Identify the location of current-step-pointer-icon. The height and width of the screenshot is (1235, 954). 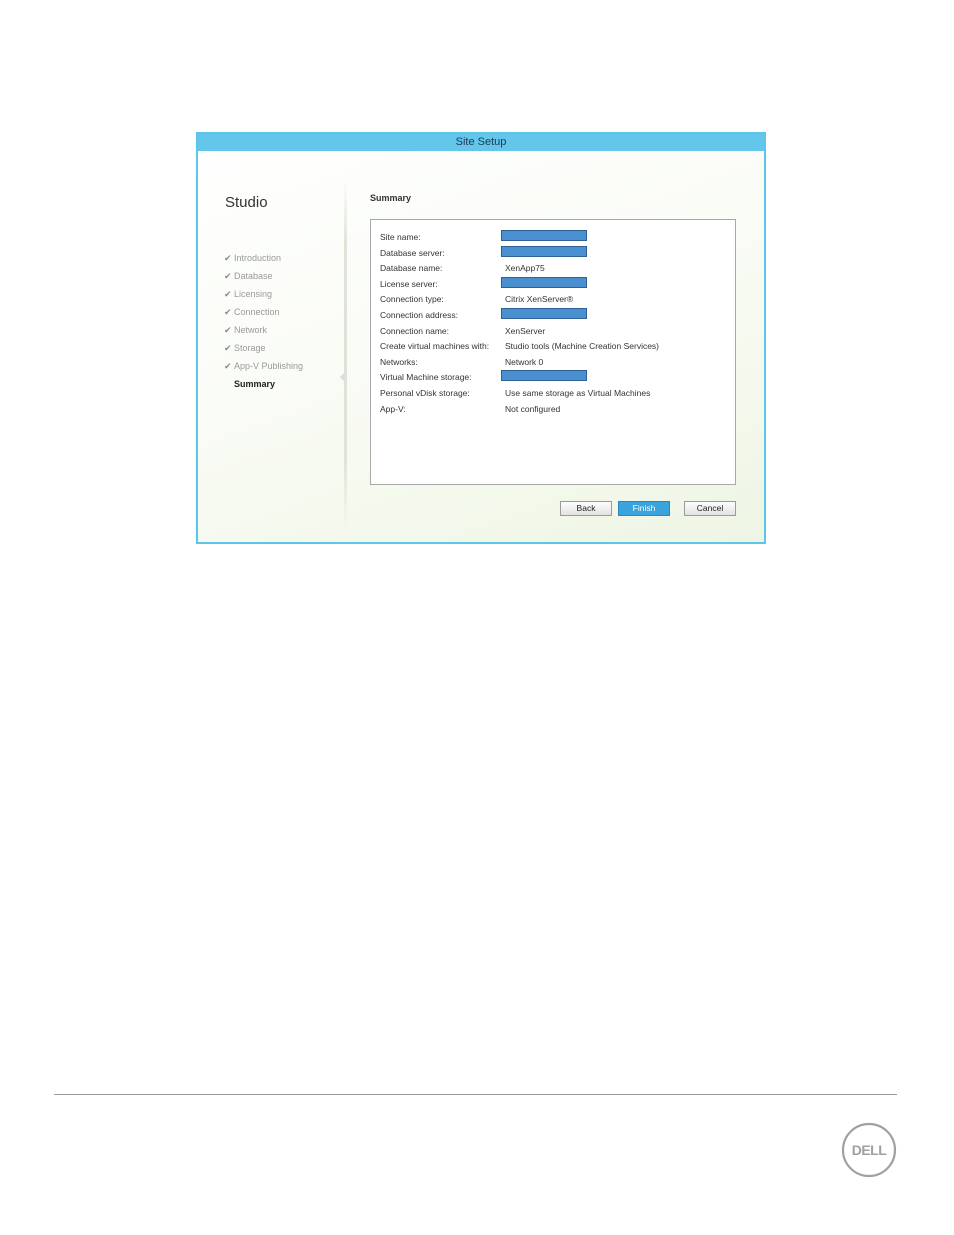
(342, 377).